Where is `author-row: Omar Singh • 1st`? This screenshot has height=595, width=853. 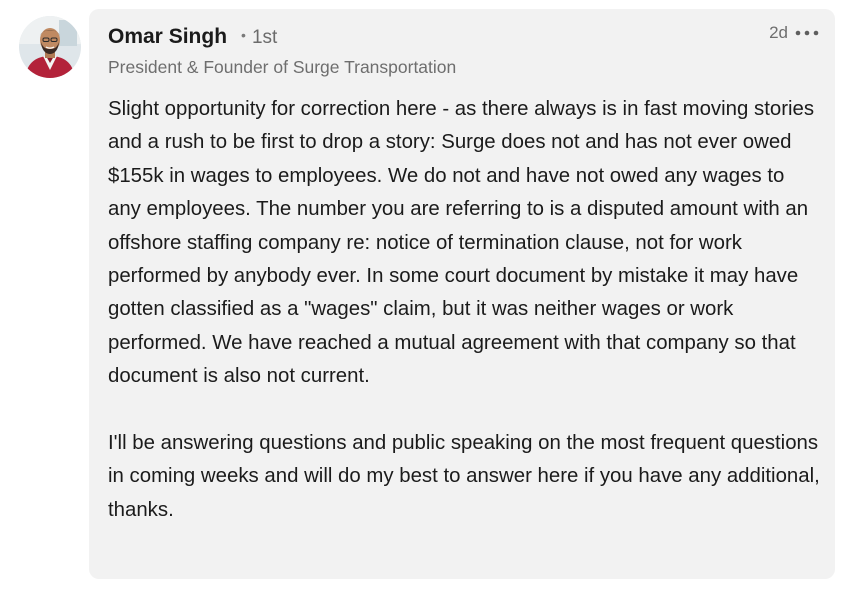
author-row: Omar Singh • 1st is located at coordinates (192, 37).